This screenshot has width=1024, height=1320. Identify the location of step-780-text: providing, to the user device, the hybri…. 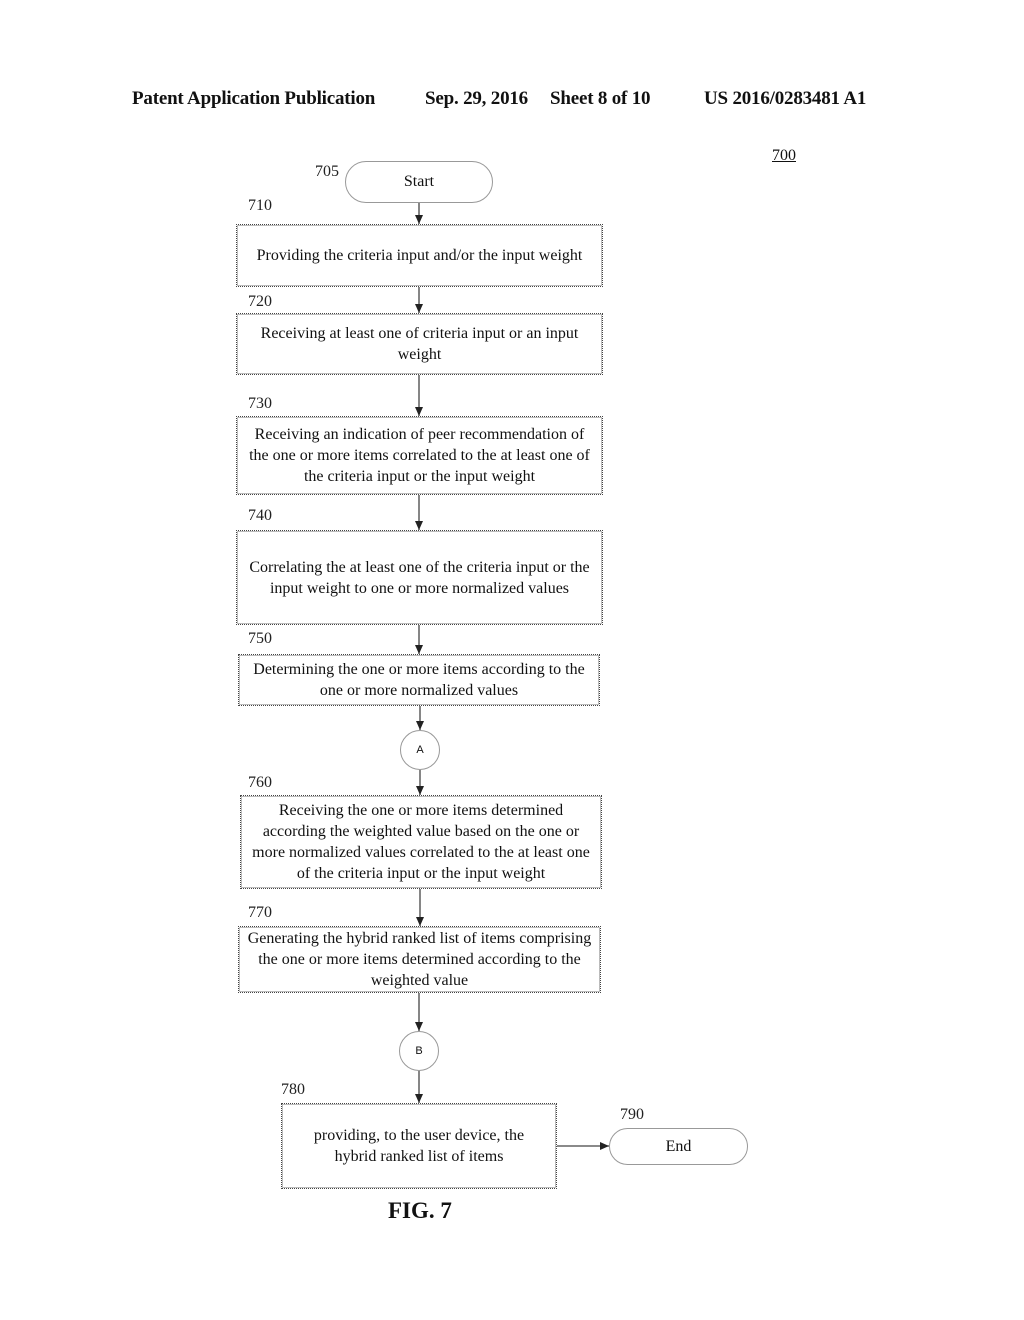
(419, 1146).